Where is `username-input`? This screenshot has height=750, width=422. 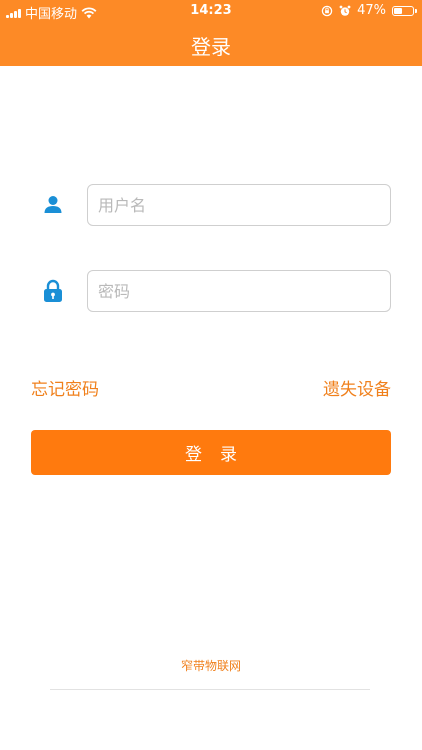
username-input is located at coordinates (239, 205).